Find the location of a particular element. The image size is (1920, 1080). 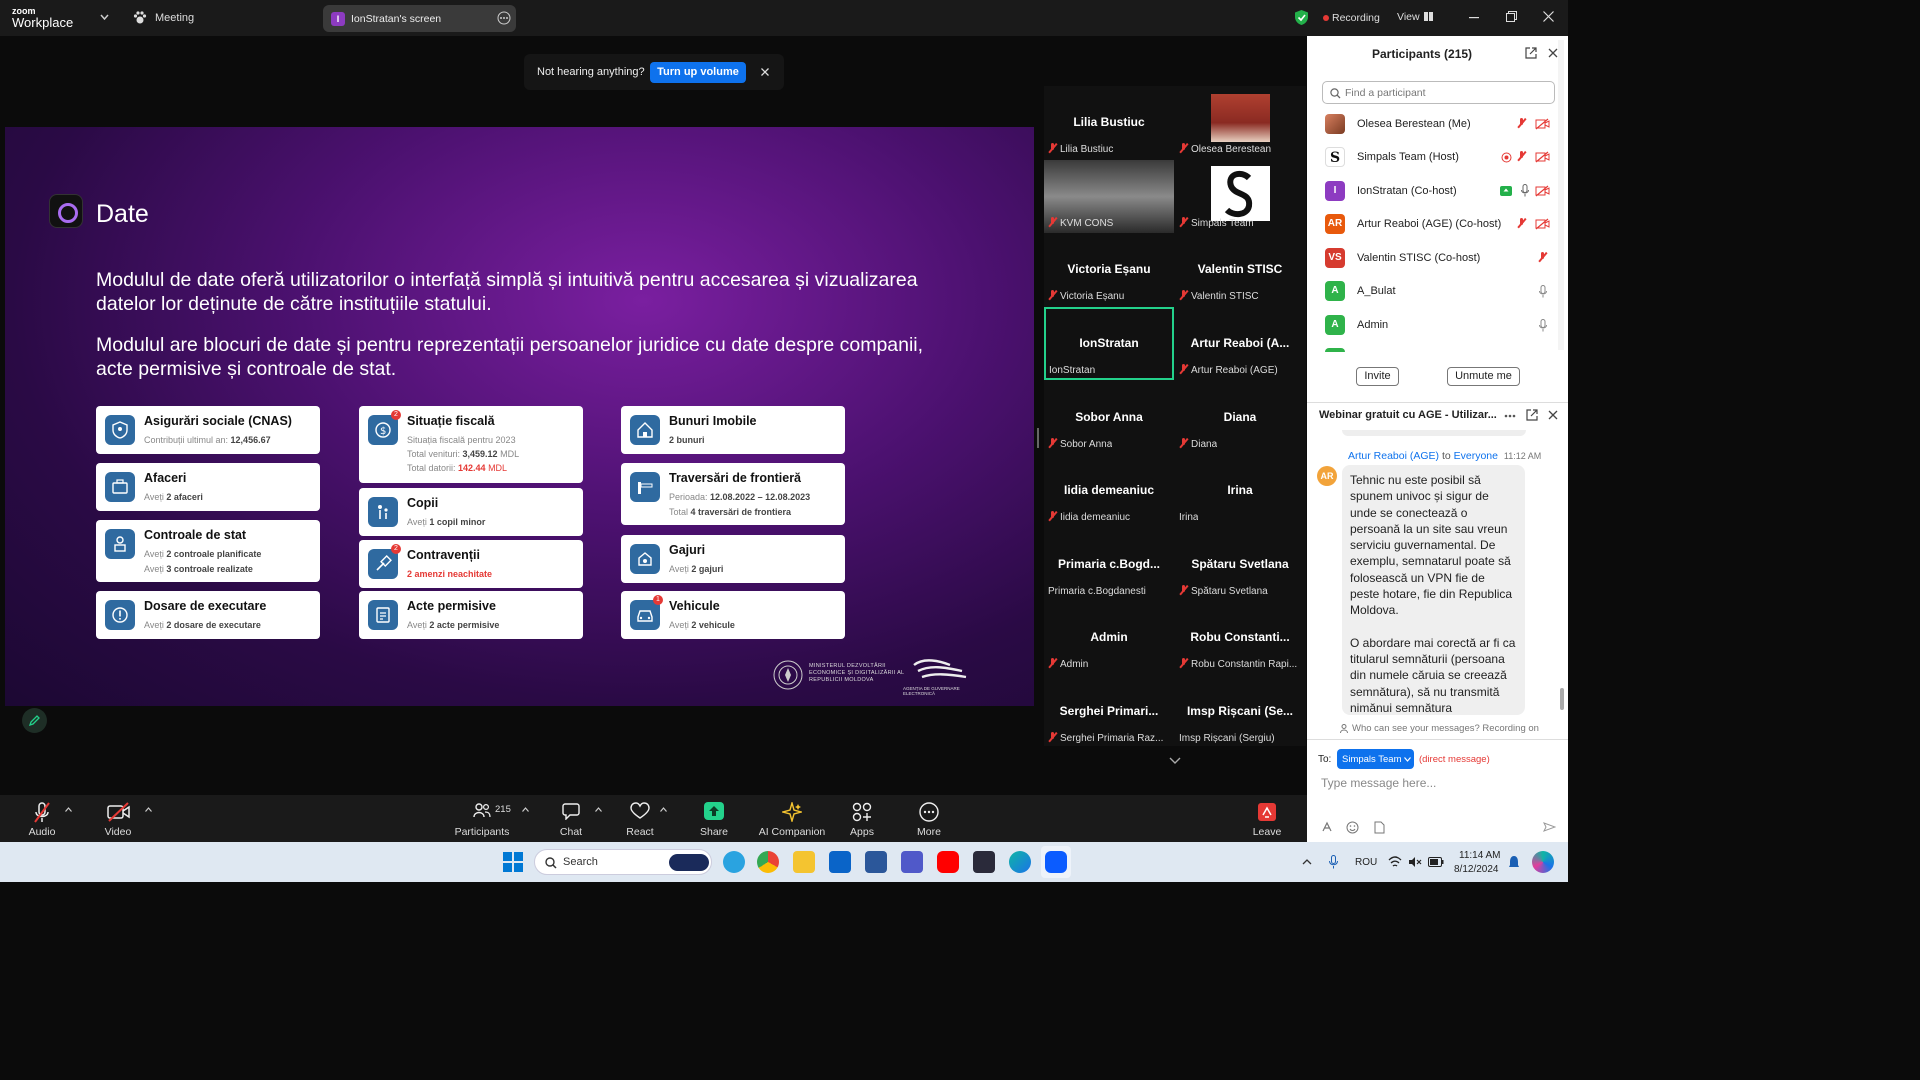

file-icon is located at coordinates (1379, 827).